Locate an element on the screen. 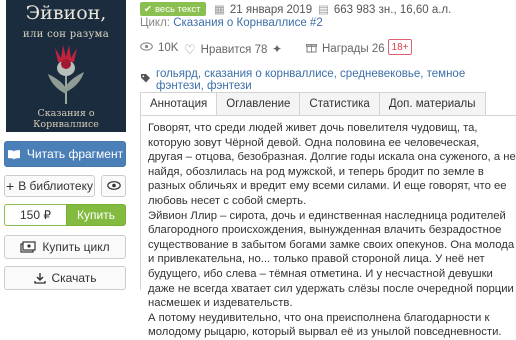 The width and height of the screenshot is (516, 340). thistle-icon is located at coordinates (66, 74).